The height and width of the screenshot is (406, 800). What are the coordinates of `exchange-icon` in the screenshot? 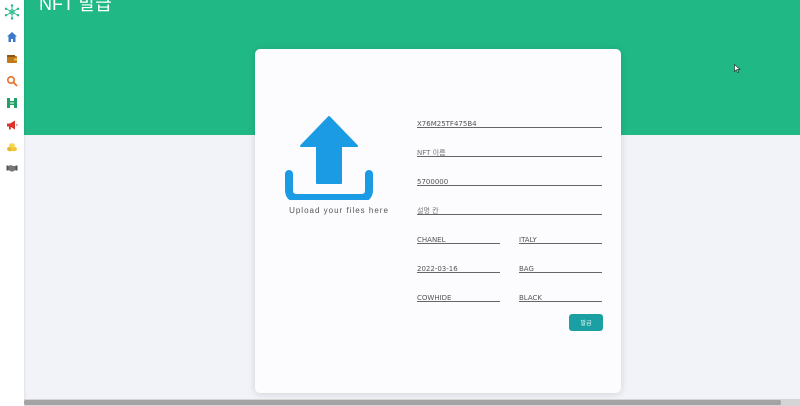 It's located at (12, 103).